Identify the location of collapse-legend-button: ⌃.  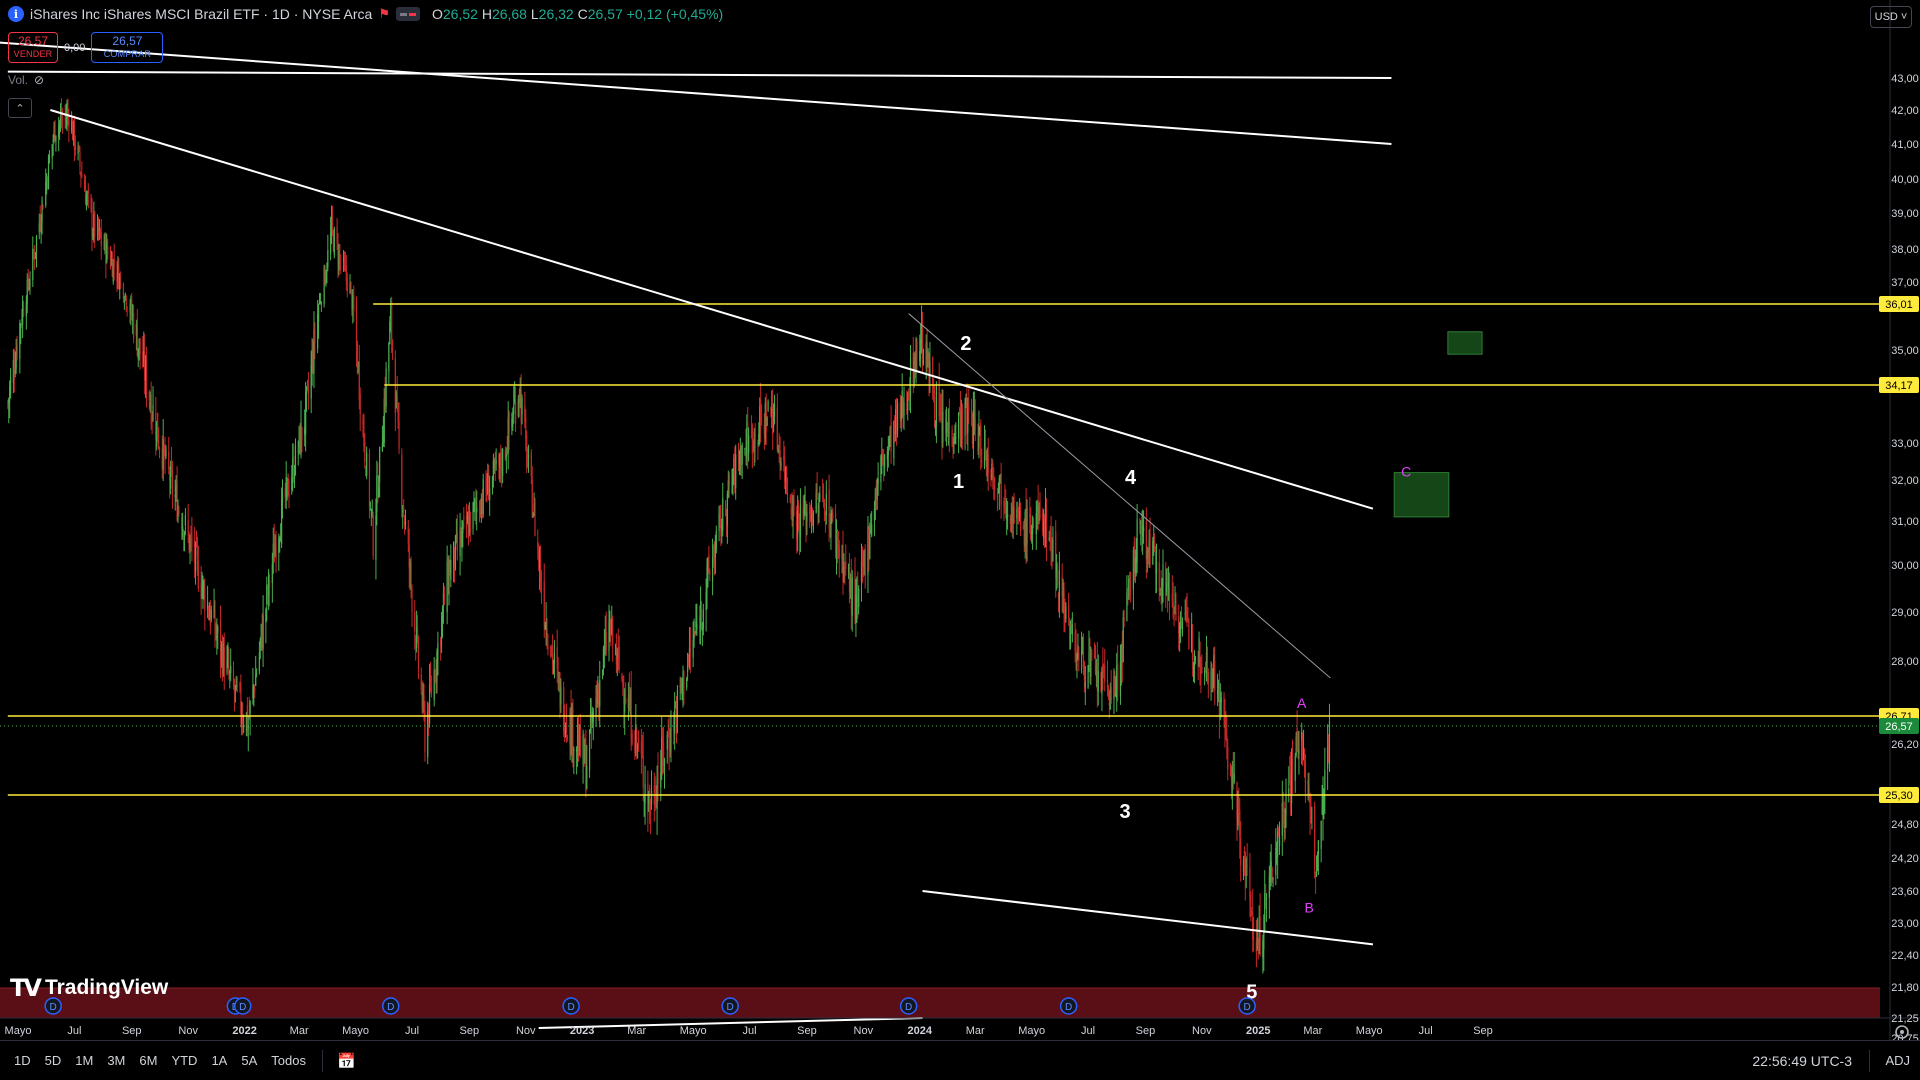
(20, 108).